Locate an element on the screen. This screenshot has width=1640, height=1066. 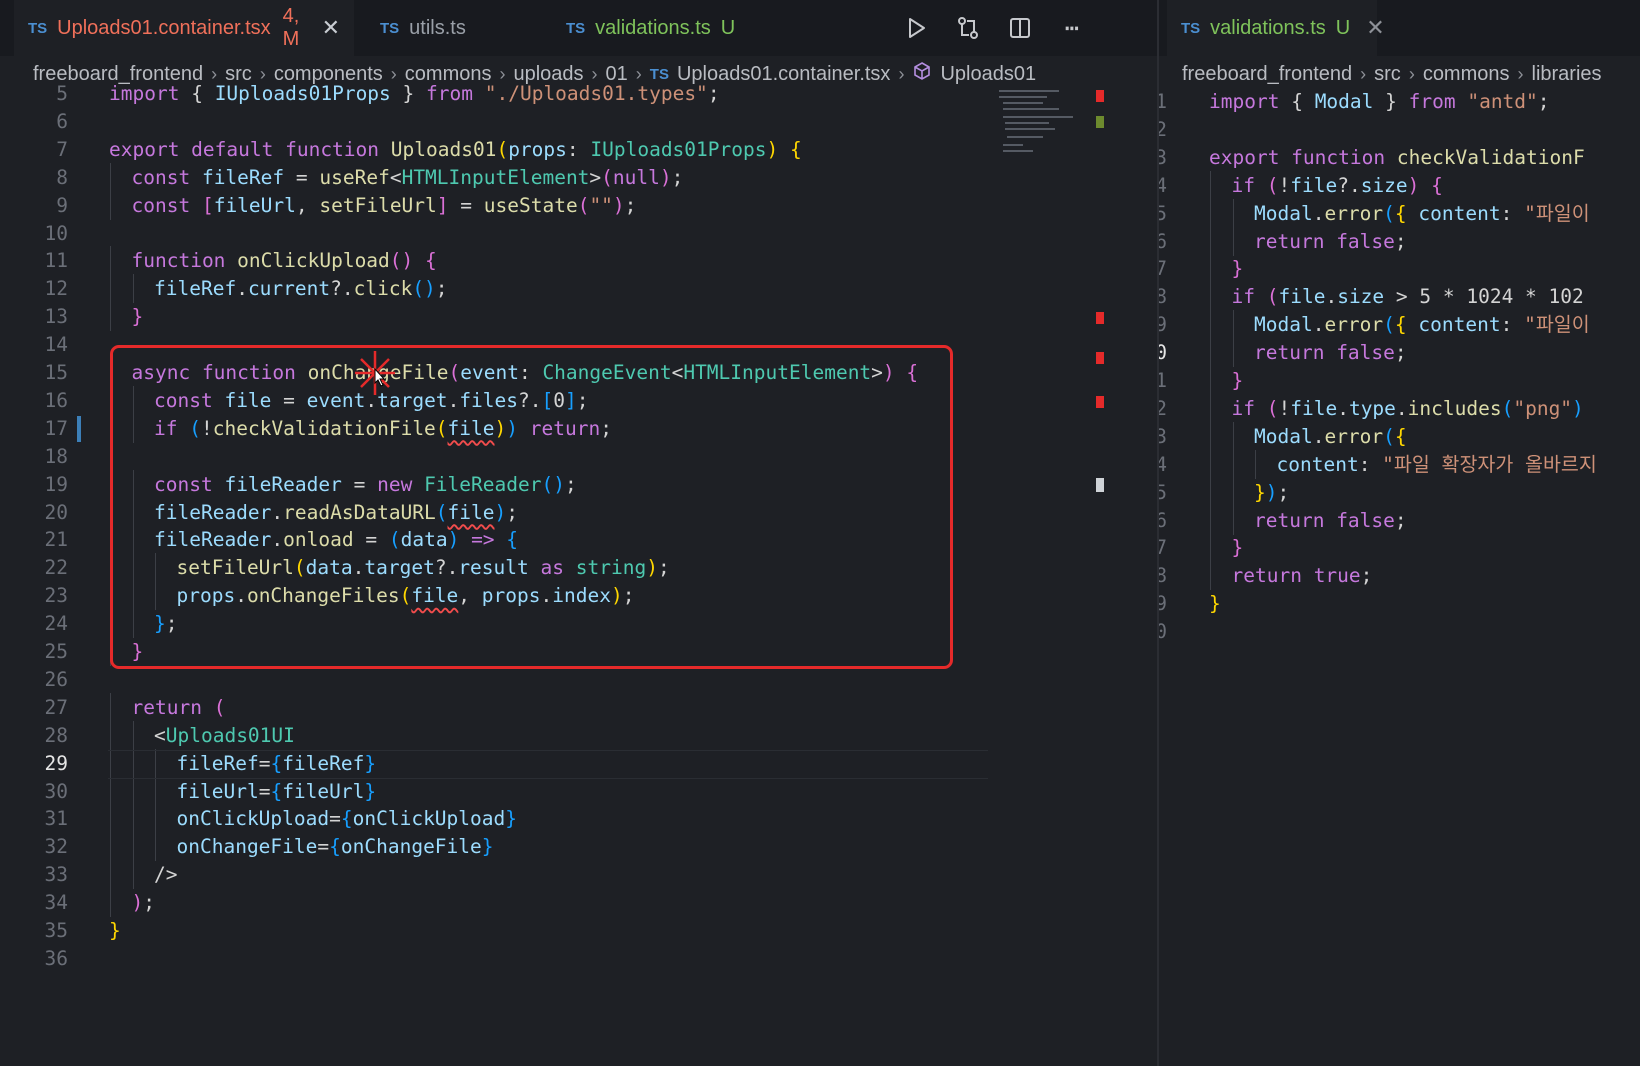
code-line: 1 import { Modal } from "antd"; is located at coordinates (1399, 101).